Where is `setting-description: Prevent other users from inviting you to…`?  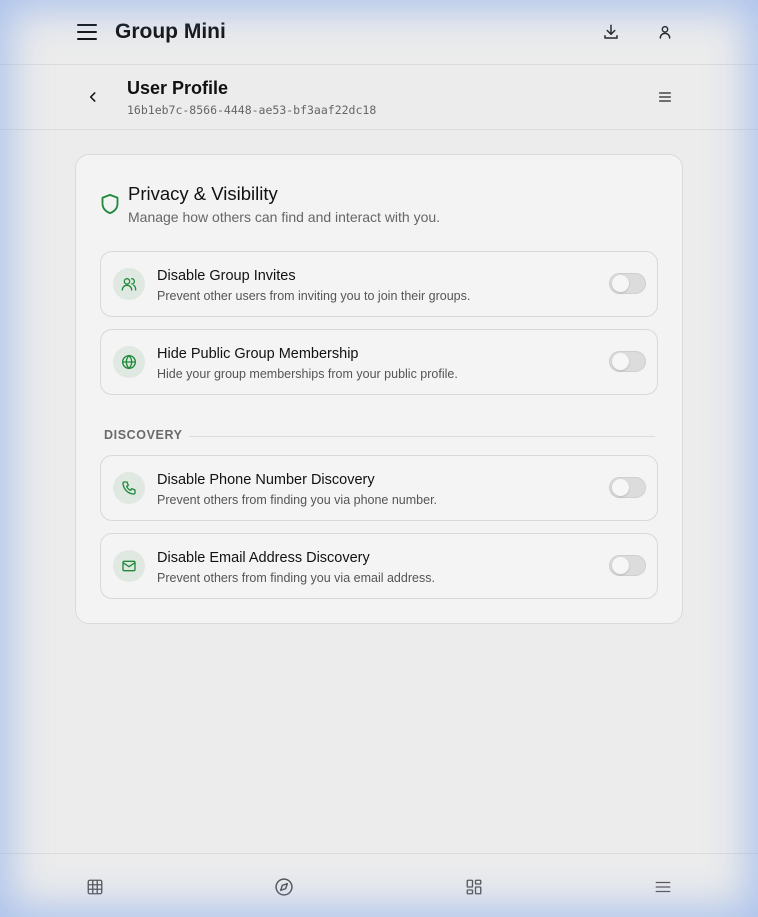 setting-description: Prevent other users from inviting you to… is located at coordinates (314, 296).